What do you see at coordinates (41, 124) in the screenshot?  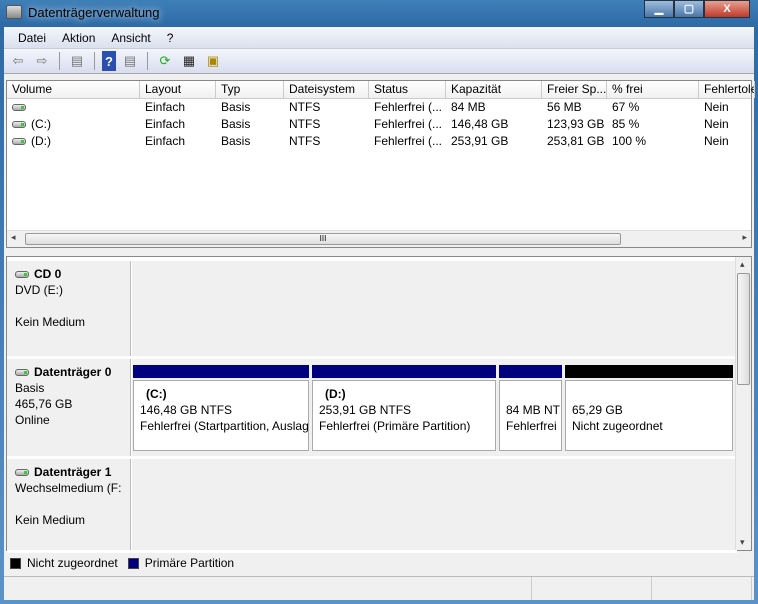 I see `cell-text: (C:)` at bounding box center [41, 124].